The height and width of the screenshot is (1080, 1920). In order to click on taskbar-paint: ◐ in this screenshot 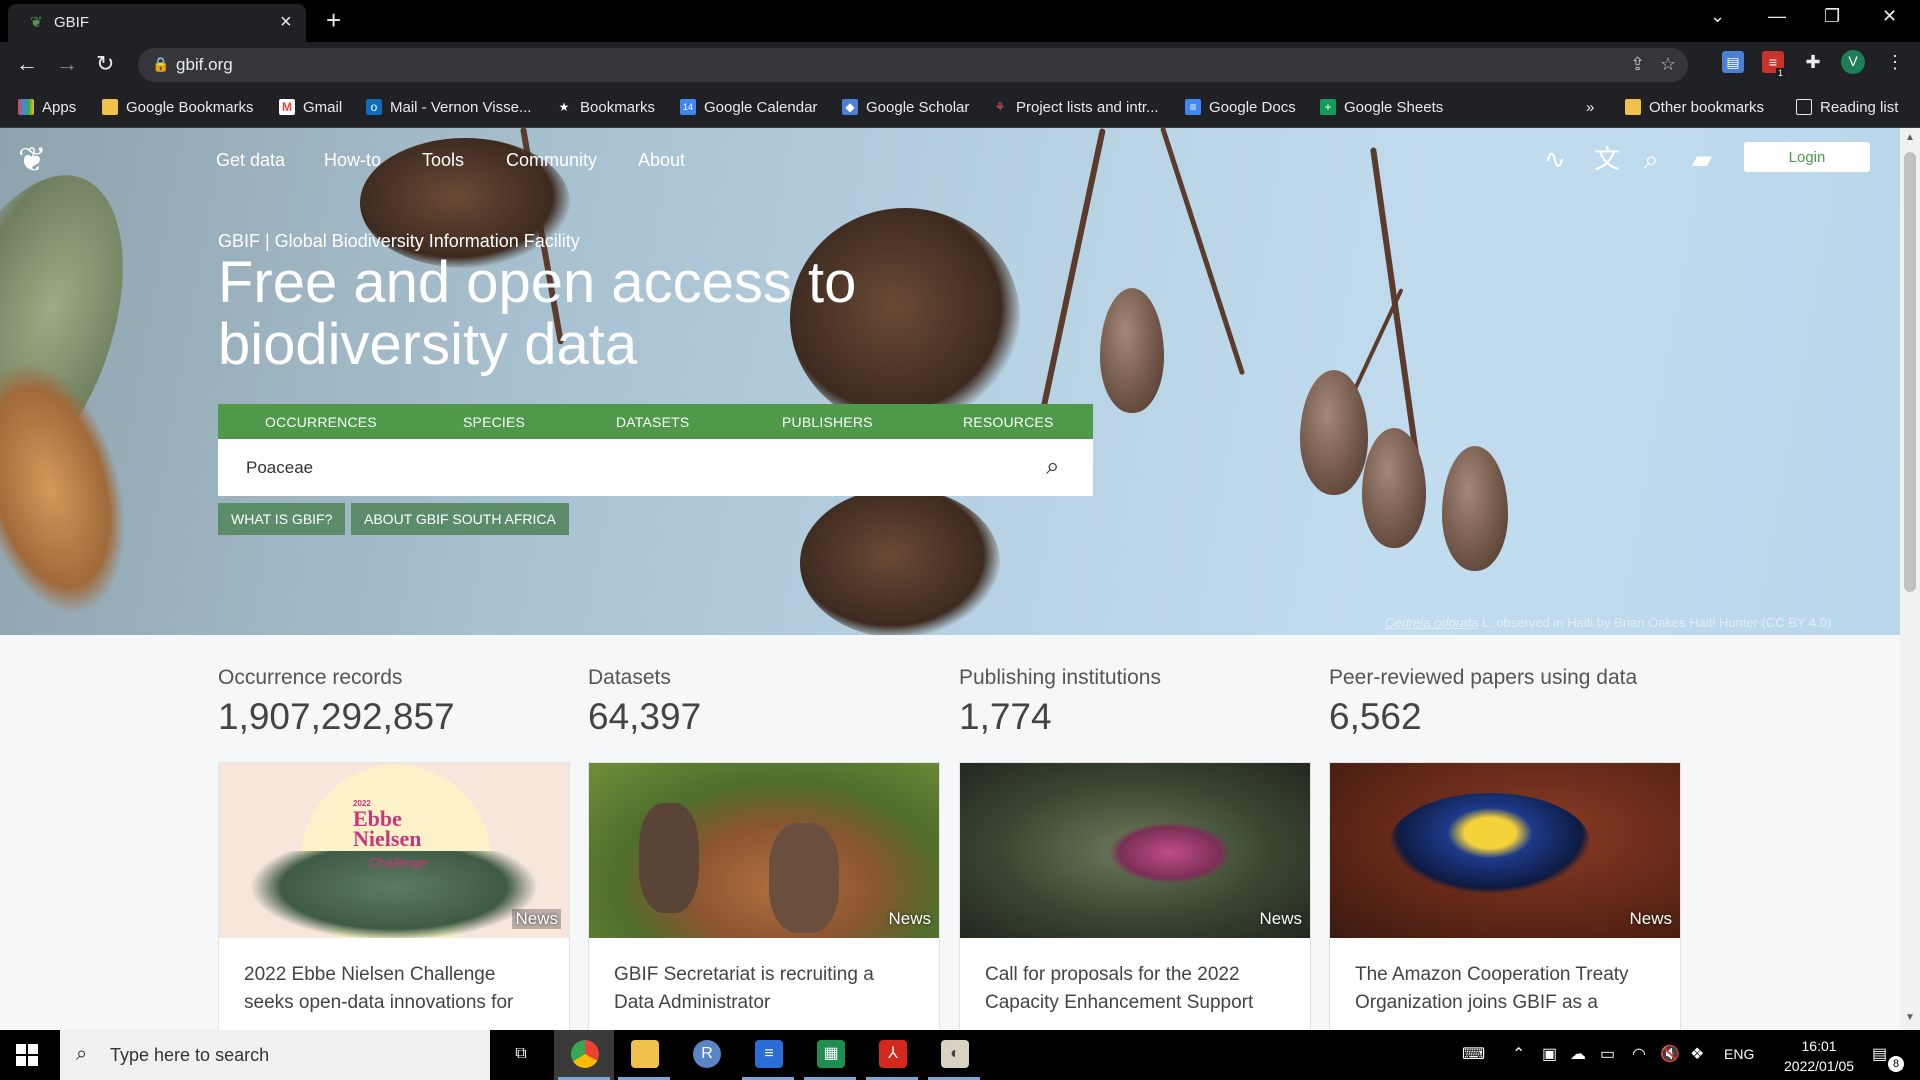, I will do `click(954, 1055)`.